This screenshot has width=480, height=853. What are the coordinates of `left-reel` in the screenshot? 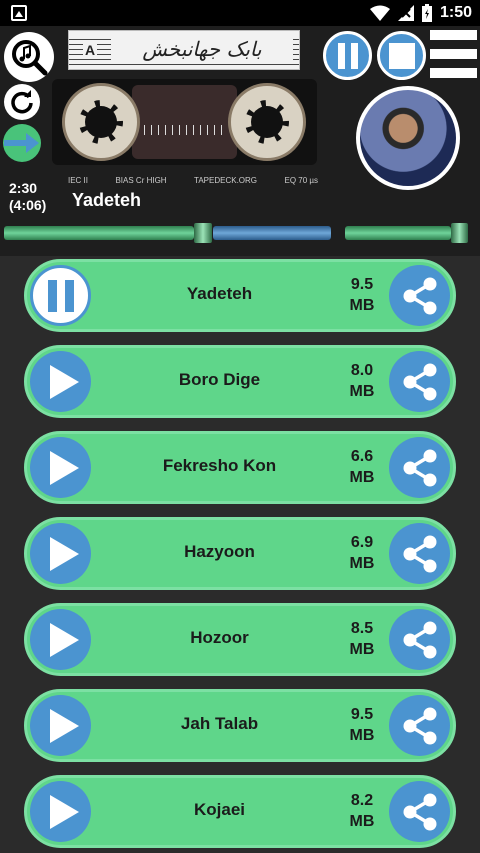 It's located at (101, 122).